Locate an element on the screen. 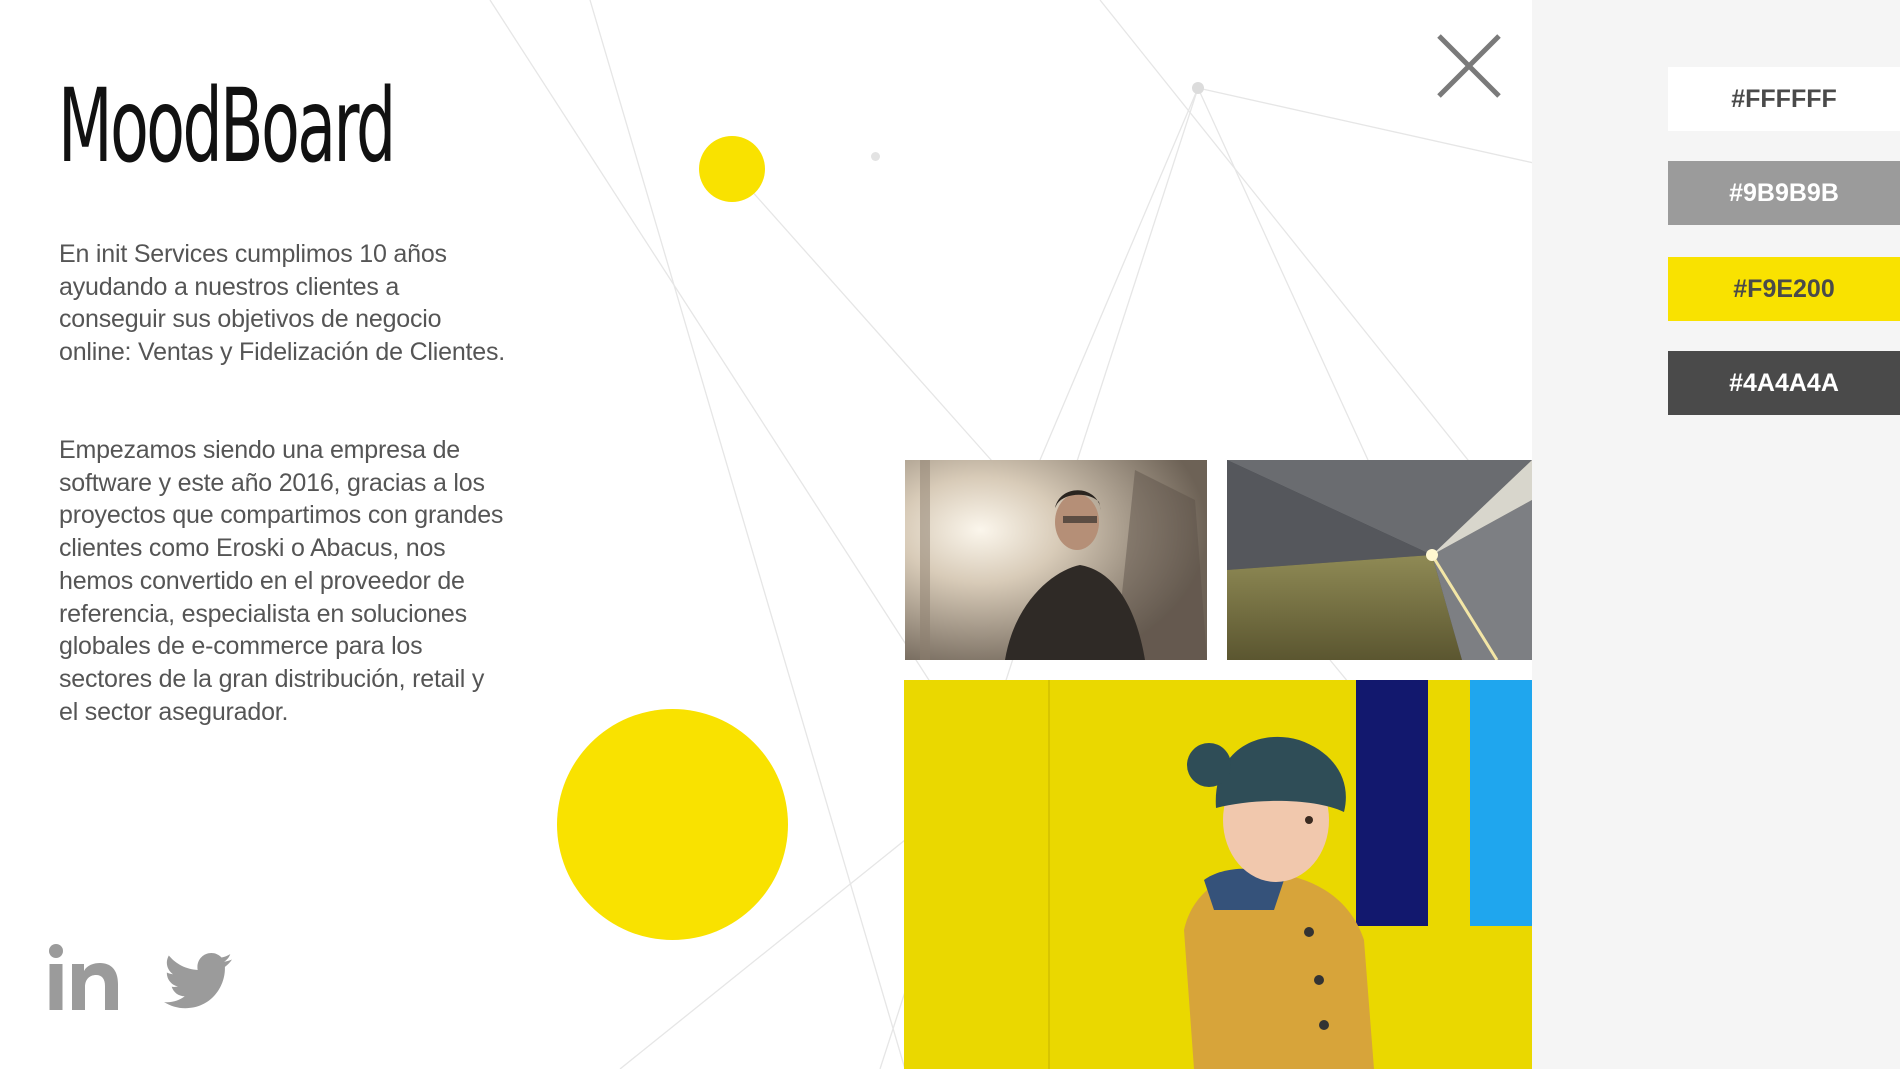 This screenshot has height=1069, width=1900. color-swatch-9b9b9b: #9B9B9B is located at coordinates (1784, 193).